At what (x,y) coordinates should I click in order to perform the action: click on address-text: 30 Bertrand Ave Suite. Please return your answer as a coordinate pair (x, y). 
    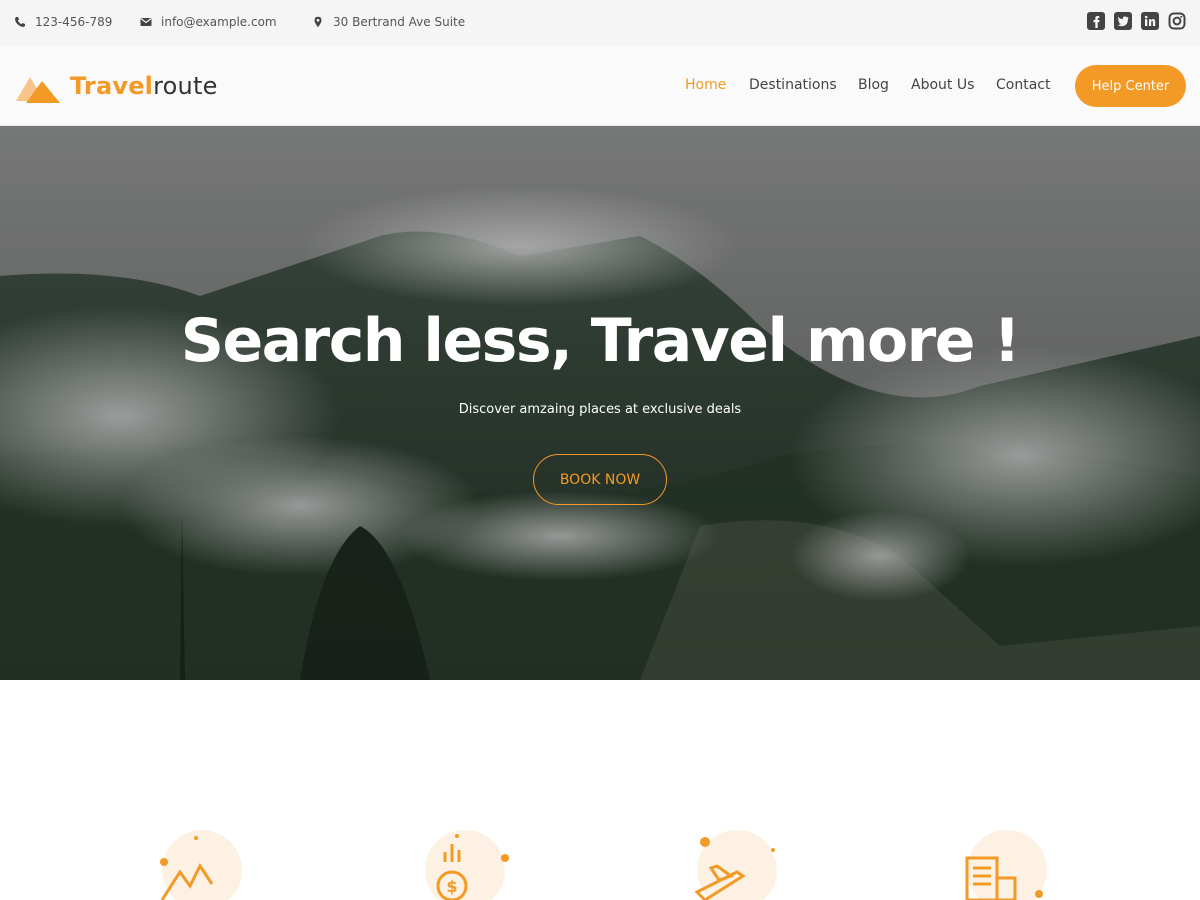
    Looking at the image, I should click on (399, 22).